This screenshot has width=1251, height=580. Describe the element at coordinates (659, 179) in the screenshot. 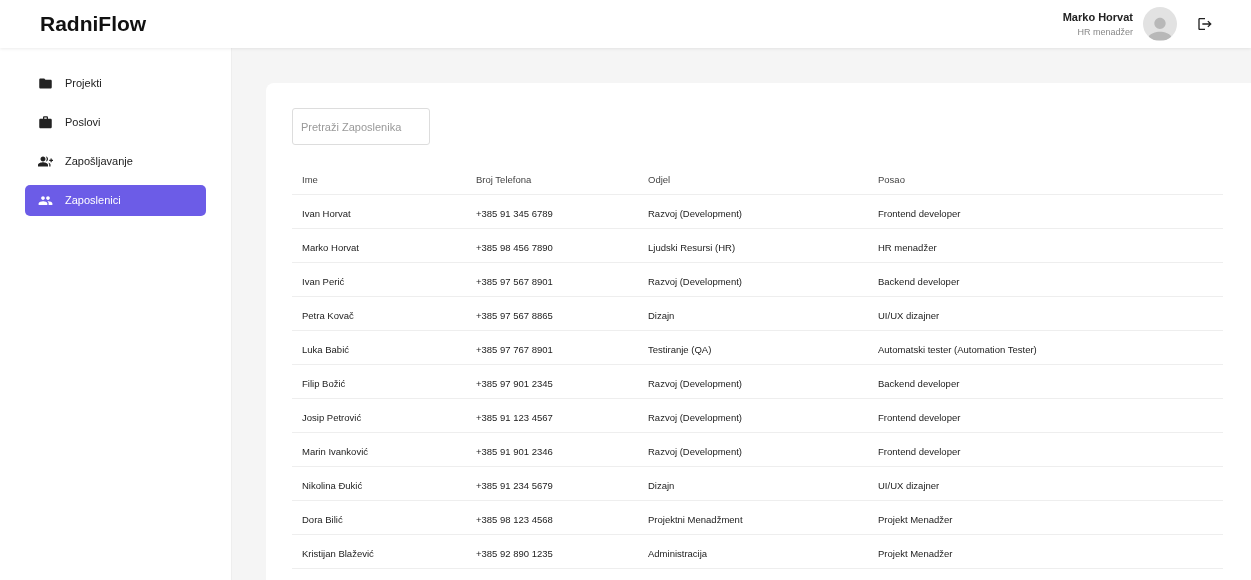

I see `column-header: Odjel` at that location.